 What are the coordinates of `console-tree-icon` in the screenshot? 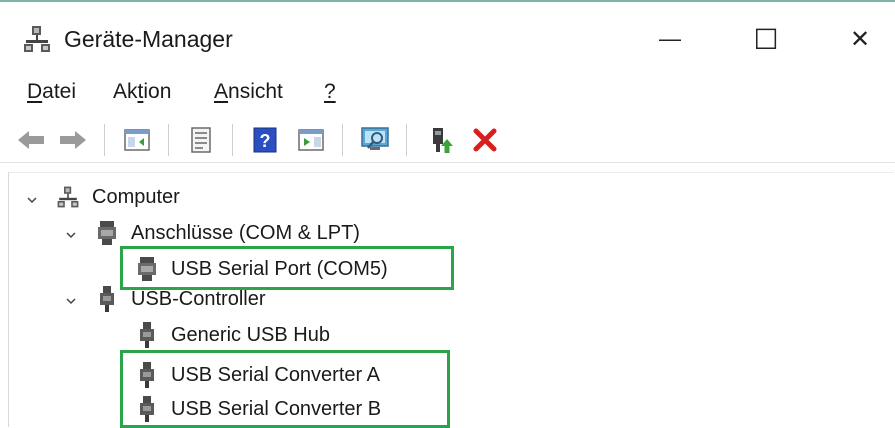 It's located at (137, 140).